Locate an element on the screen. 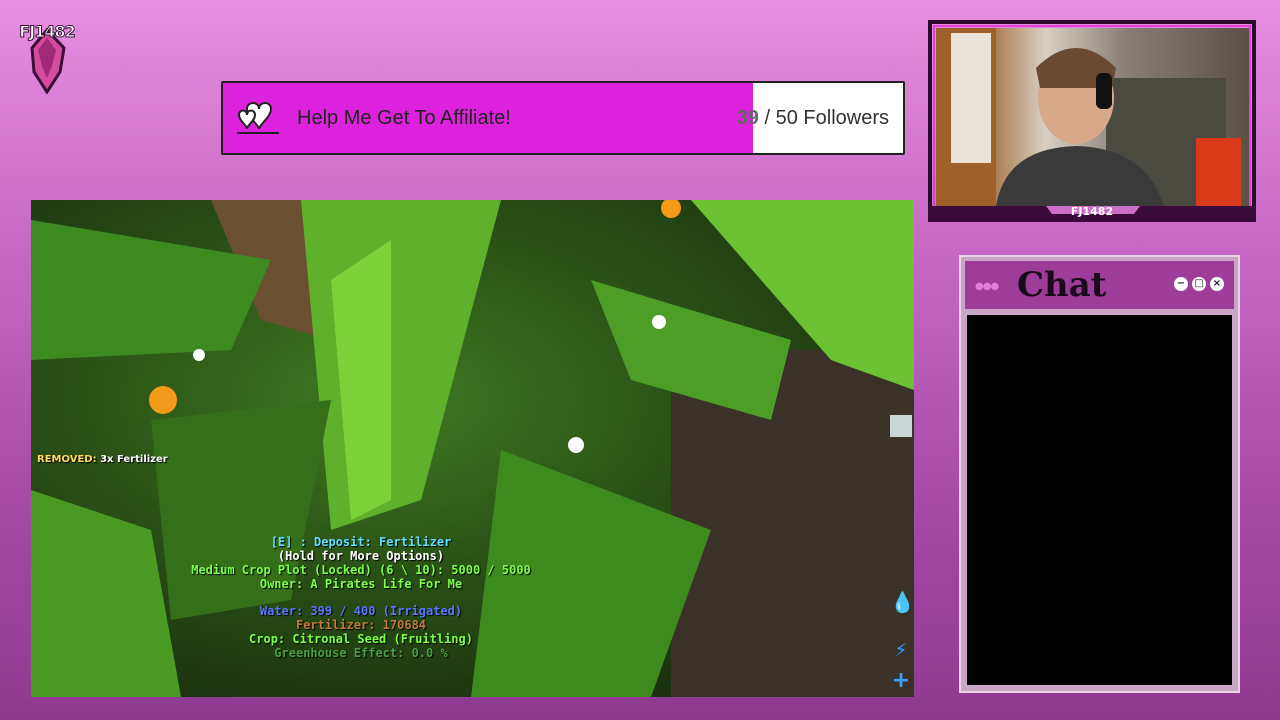 This screenshot has height=720, width=1280. dragon-logo-icon is located at coordinates (48, 61).